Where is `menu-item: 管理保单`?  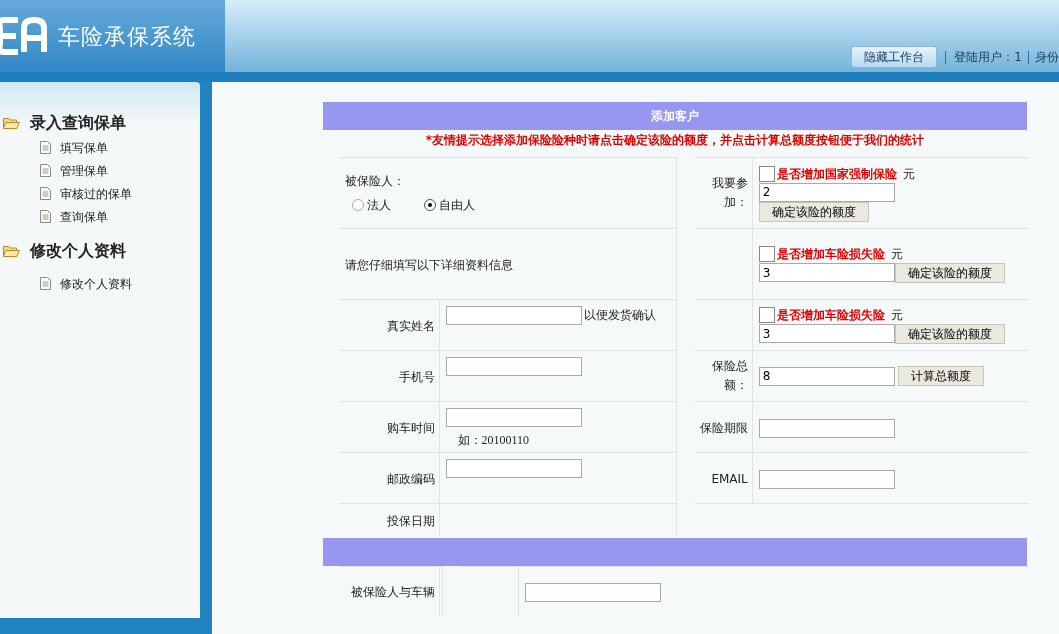 menu-item: 管理保单 is located at coordinates (84, 170).